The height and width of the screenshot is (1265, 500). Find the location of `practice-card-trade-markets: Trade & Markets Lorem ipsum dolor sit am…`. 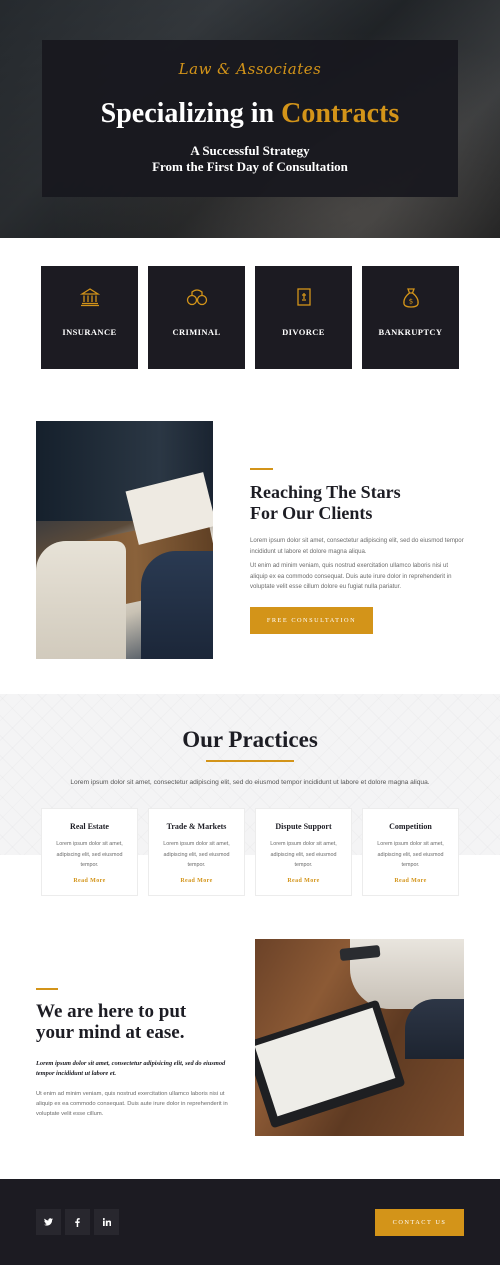

practice-card-trade-markets: Trade & Markets Lorem ipsum dolor sit am… is located at coordinates (196, 852).